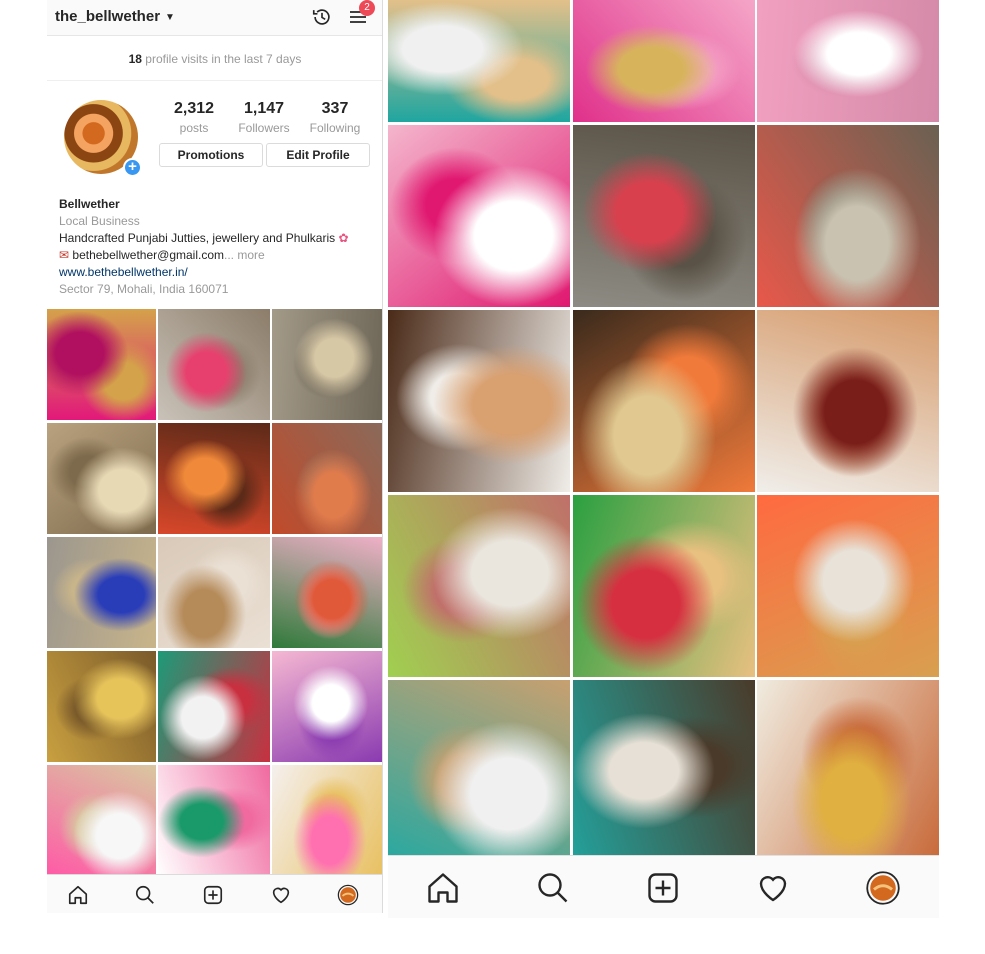  Describe the element at coordinates (318, 155) in the screenshot. I see `edit-profile-button: Edit Profile` at that location.